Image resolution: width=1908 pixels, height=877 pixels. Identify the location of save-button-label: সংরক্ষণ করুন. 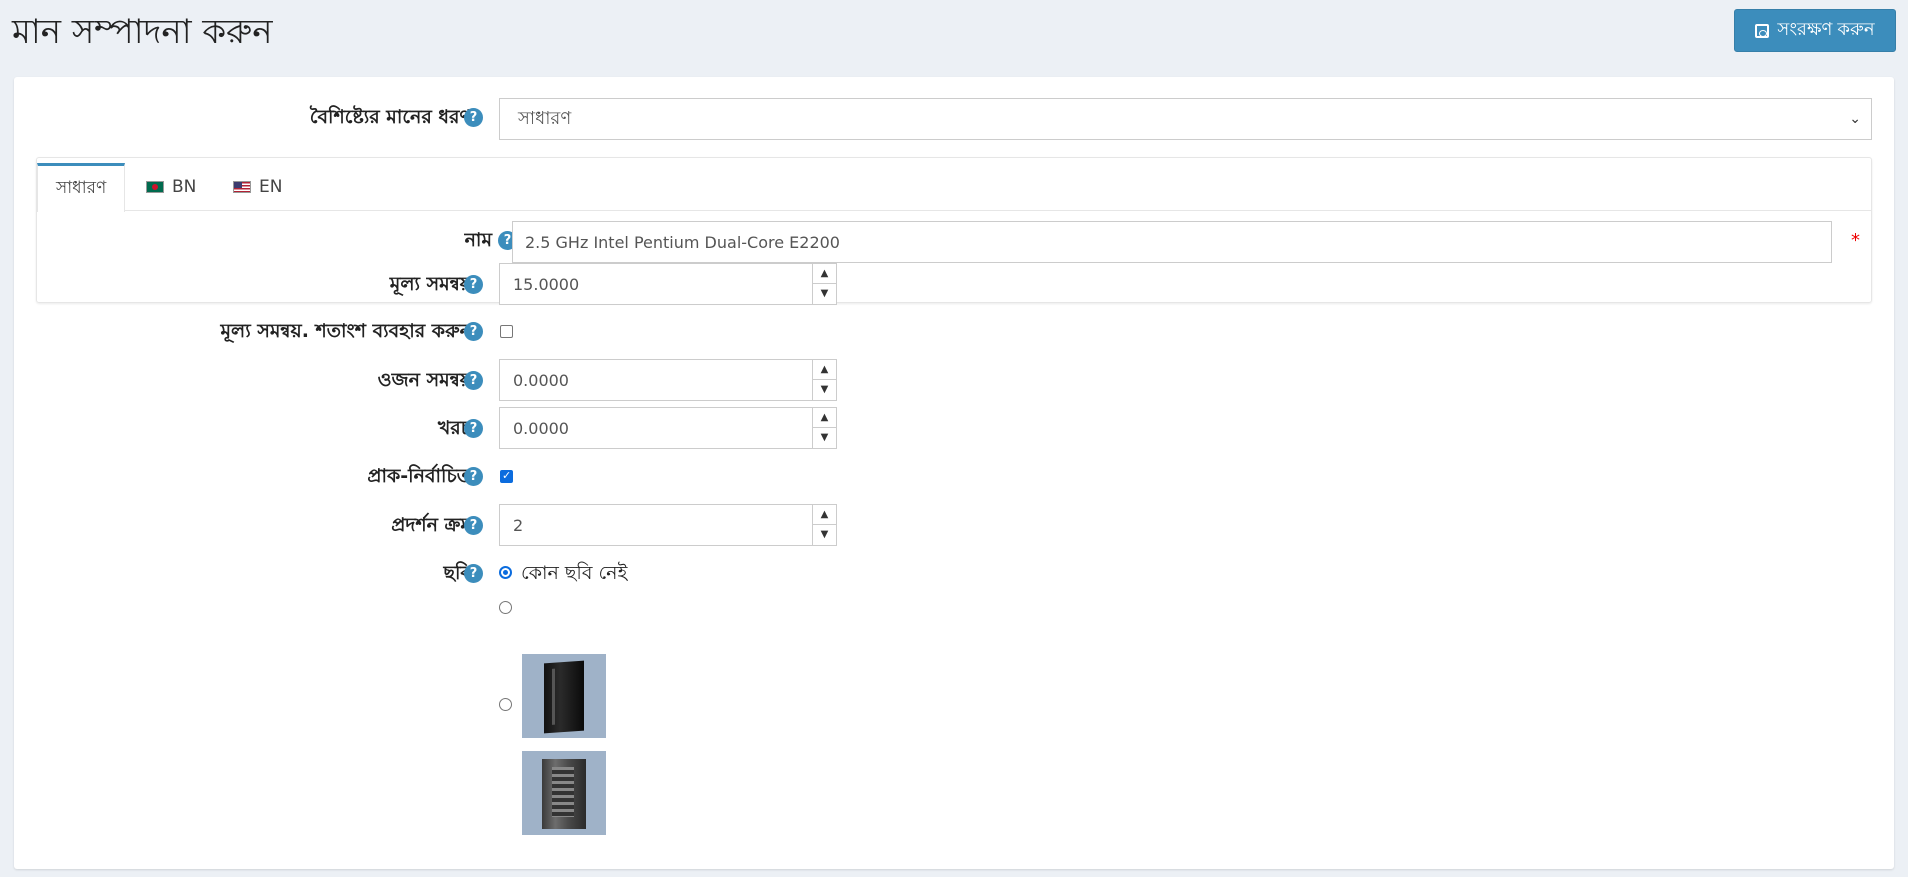
(1826, 29).